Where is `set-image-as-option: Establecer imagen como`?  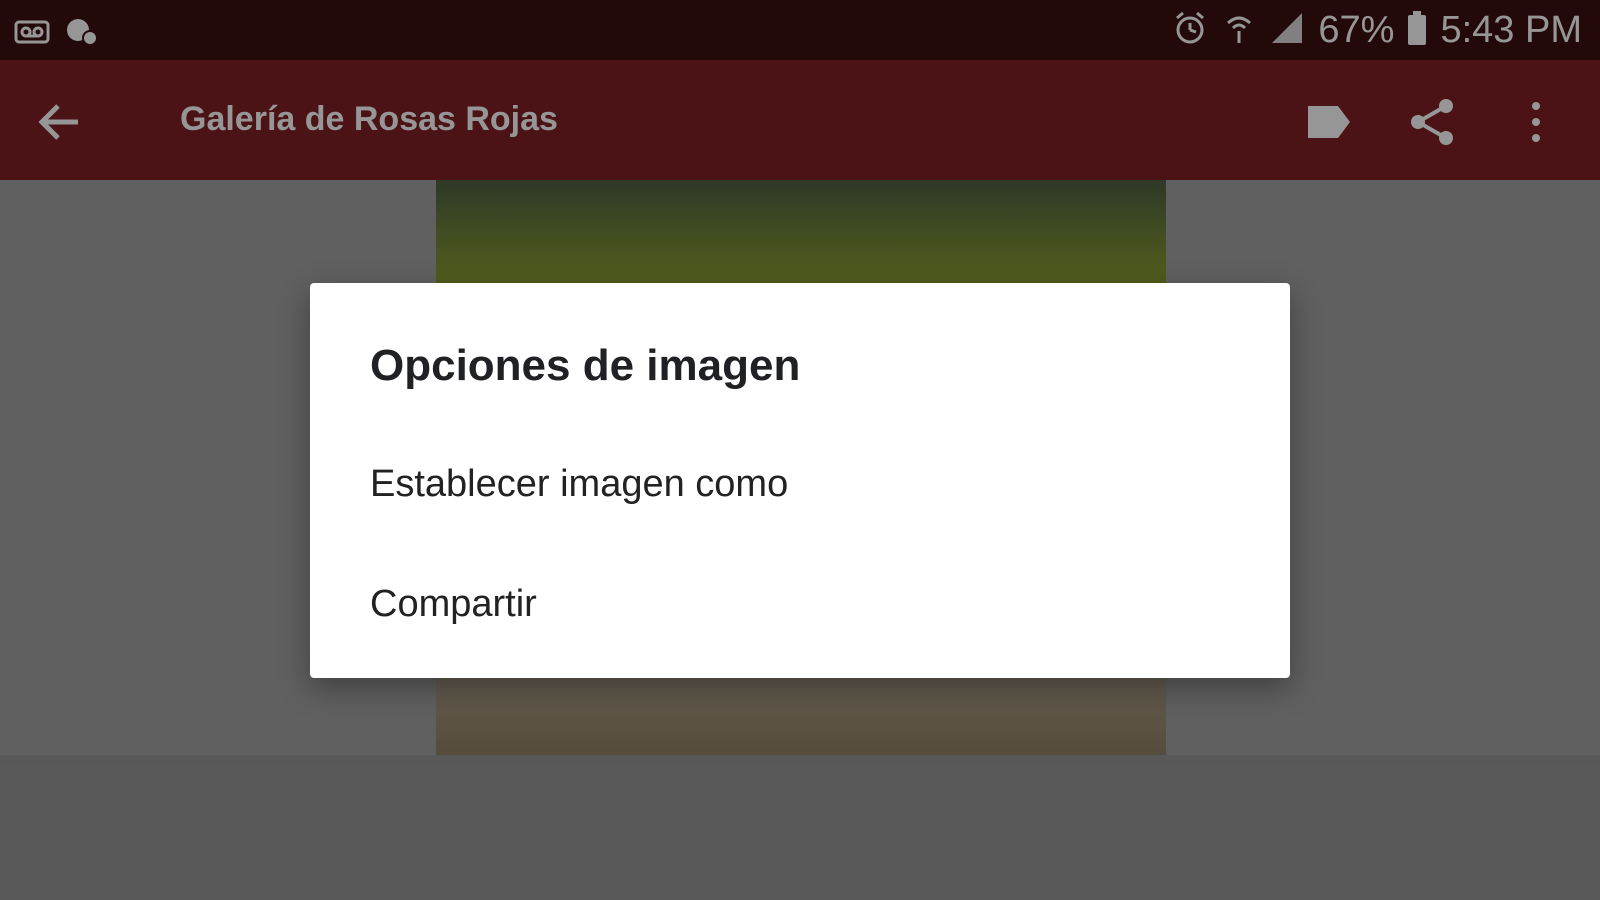
set-image-as-option: Establecer imagen como is located at coordinates (800, 483).